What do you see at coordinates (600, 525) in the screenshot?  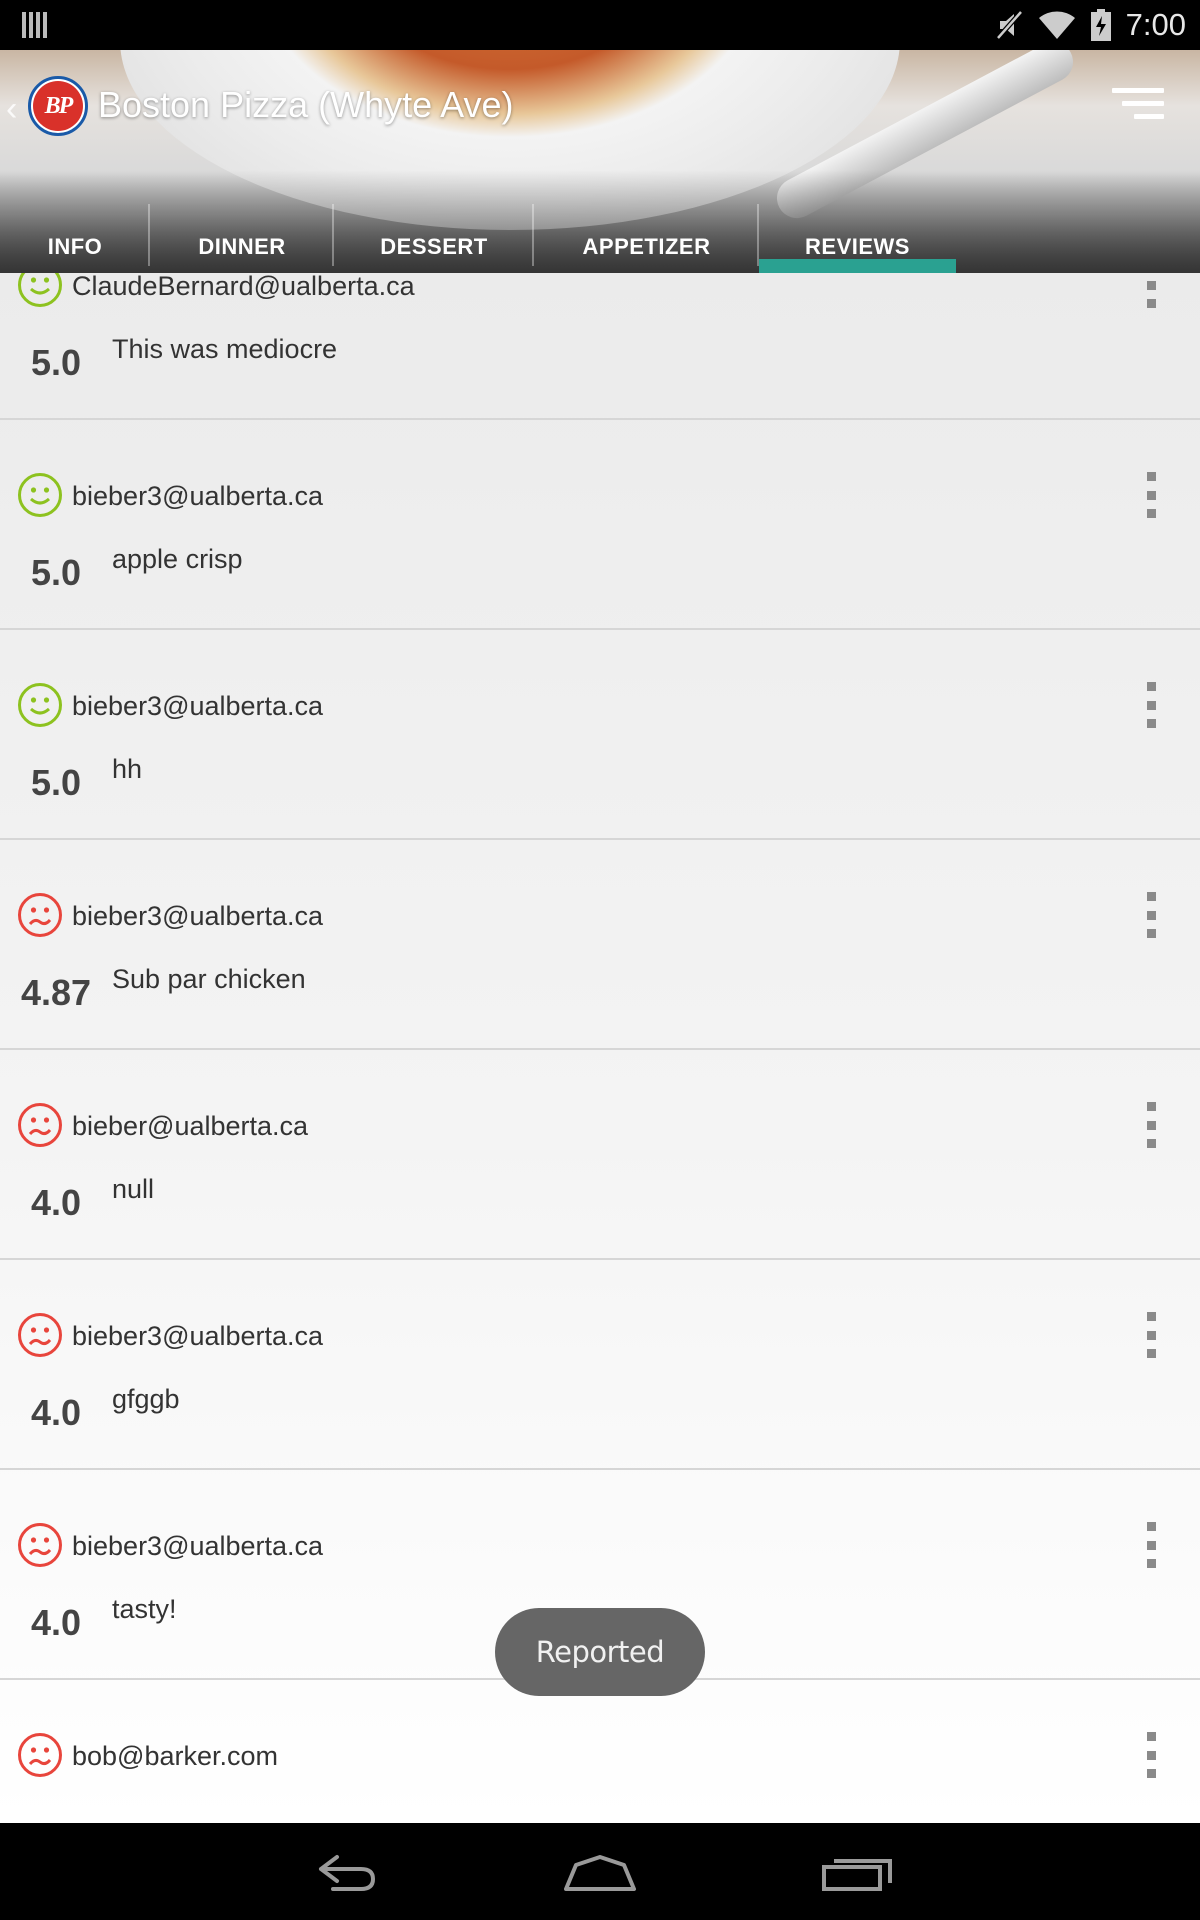 I see `review-item: bieber3@ualberta.ca 5.0 apple crisp` at bounding box center [600, 525].